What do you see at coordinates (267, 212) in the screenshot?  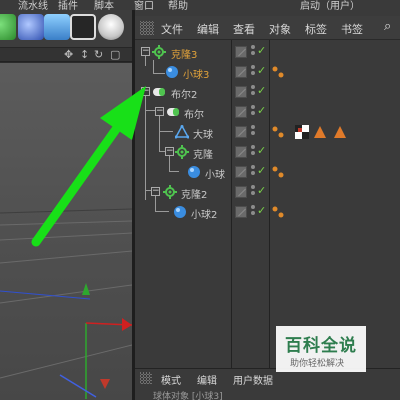 I see `object-row-sphere2: 小球2 ✓` at bounding box center [267, 212].